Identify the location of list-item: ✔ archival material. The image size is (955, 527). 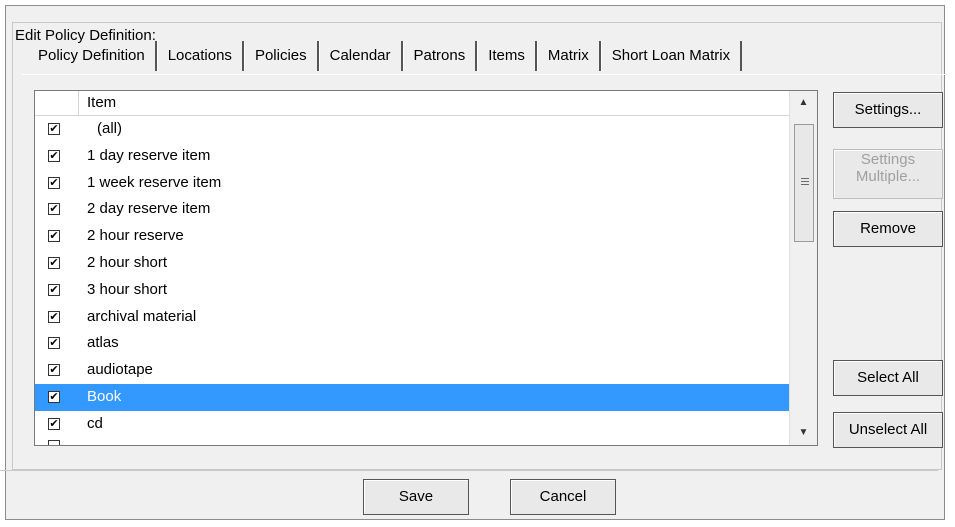
(412, 317).